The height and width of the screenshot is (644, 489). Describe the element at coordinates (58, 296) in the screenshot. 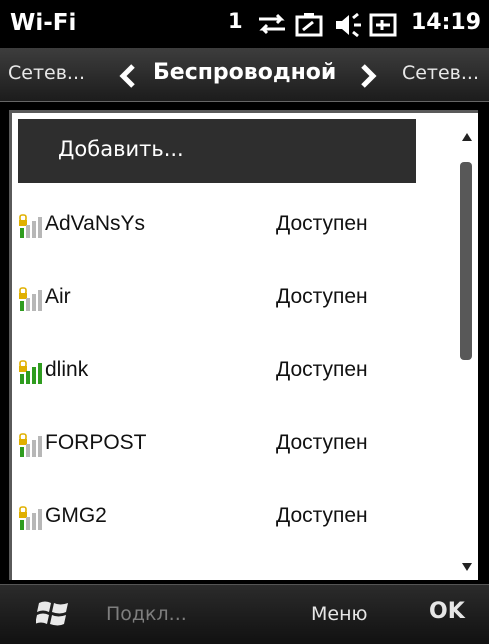

I see `network-name: Air` at that location.